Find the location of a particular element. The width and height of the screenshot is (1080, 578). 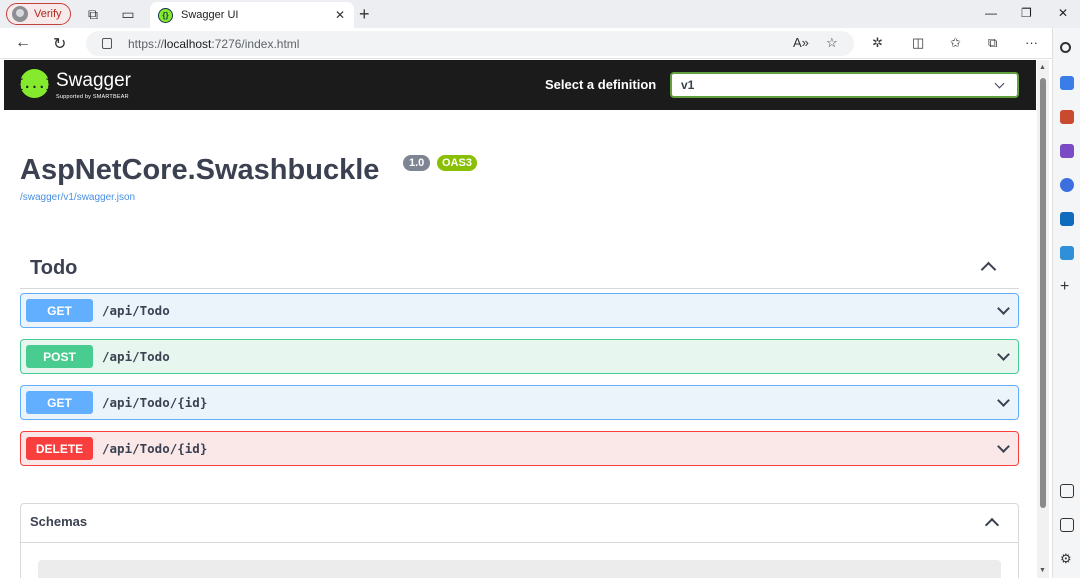

definition-label: Select a definition is located at coordinates (601, 84).